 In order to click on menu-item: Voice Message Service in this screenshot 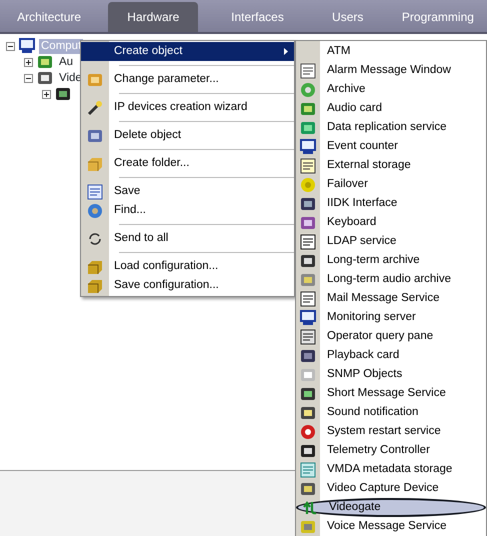, I will do `click(391, 526)`.